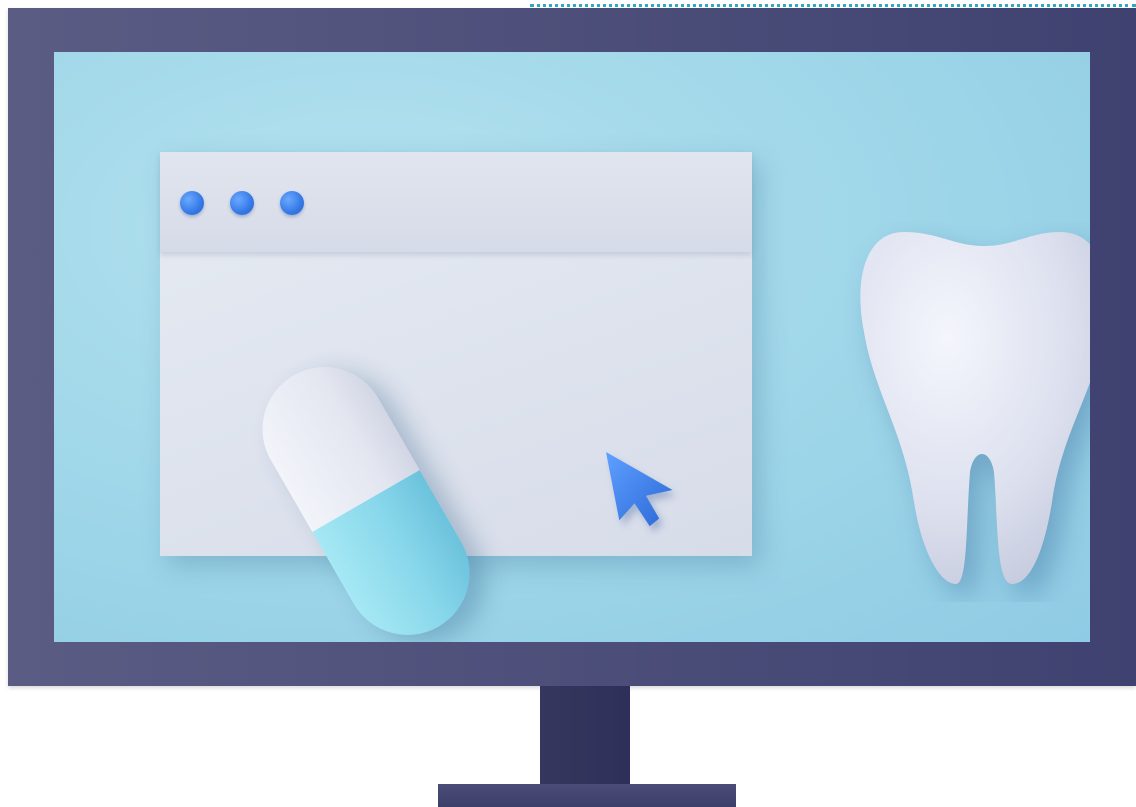  What do you see at coordinates (833, 5) in the screenshot?
I see `dotted-accent-line` at bounding box center [833, 5].